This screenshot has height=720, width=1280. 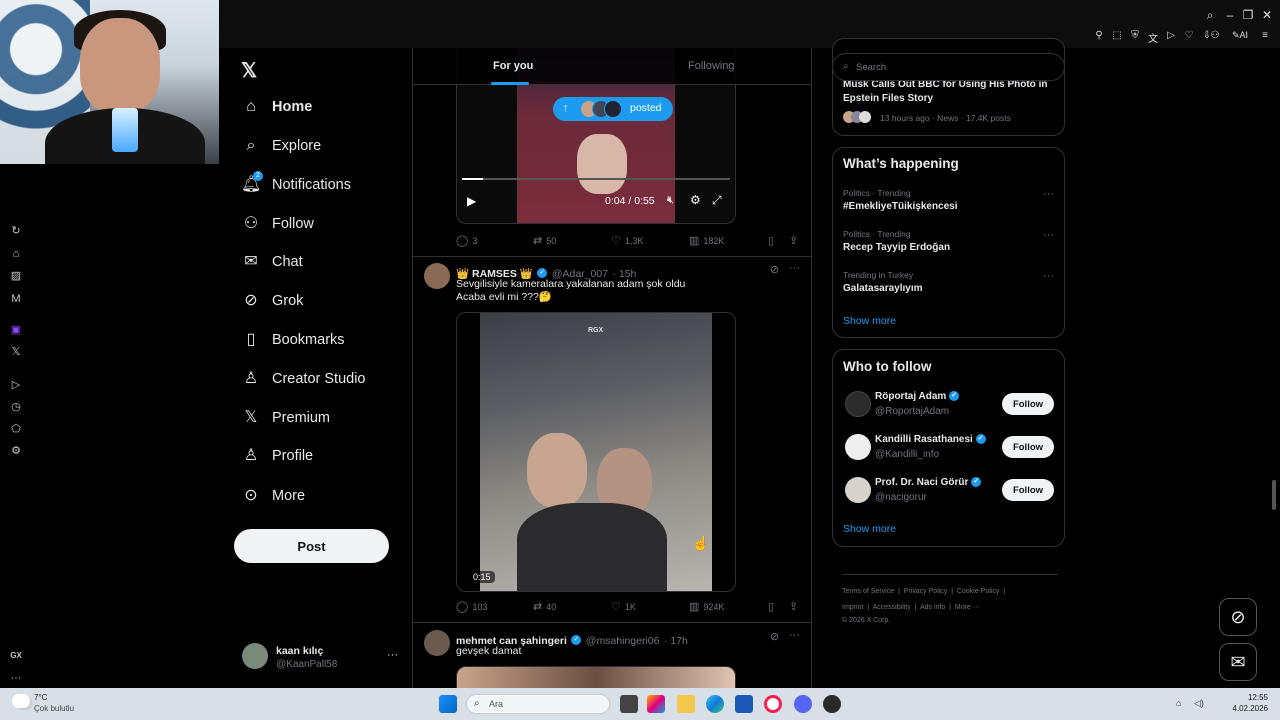 I want to click on trend-name: Recep Tayyip Erdoğan, so click(x=896, y=247).